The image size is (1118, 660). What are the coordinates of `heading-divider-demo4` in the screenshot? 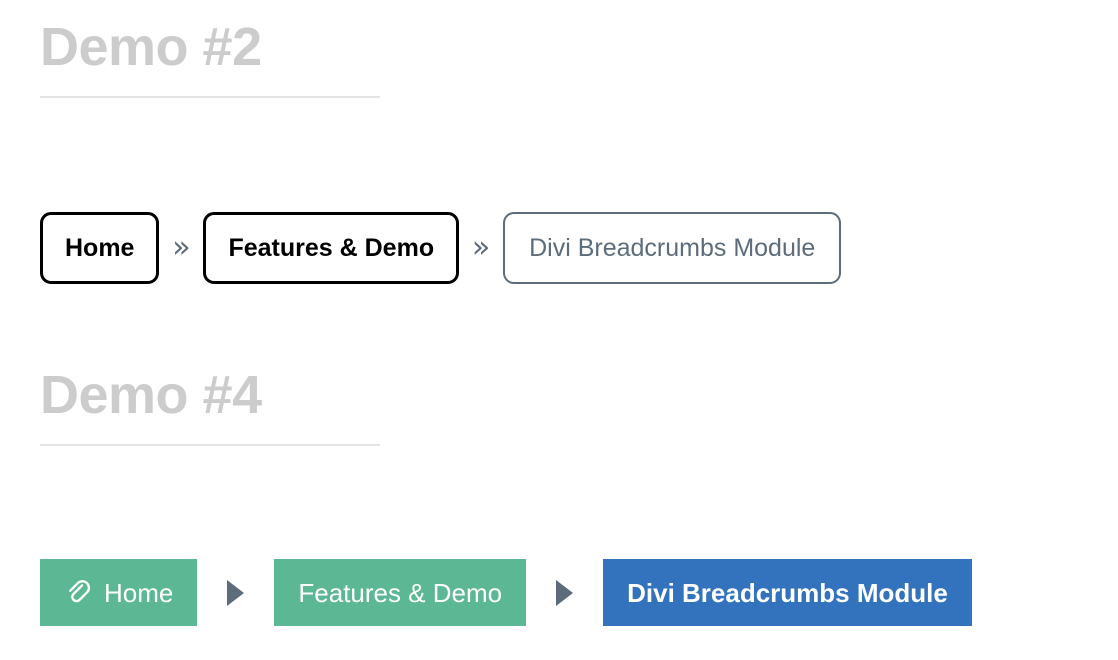 It's located at (210, 445).